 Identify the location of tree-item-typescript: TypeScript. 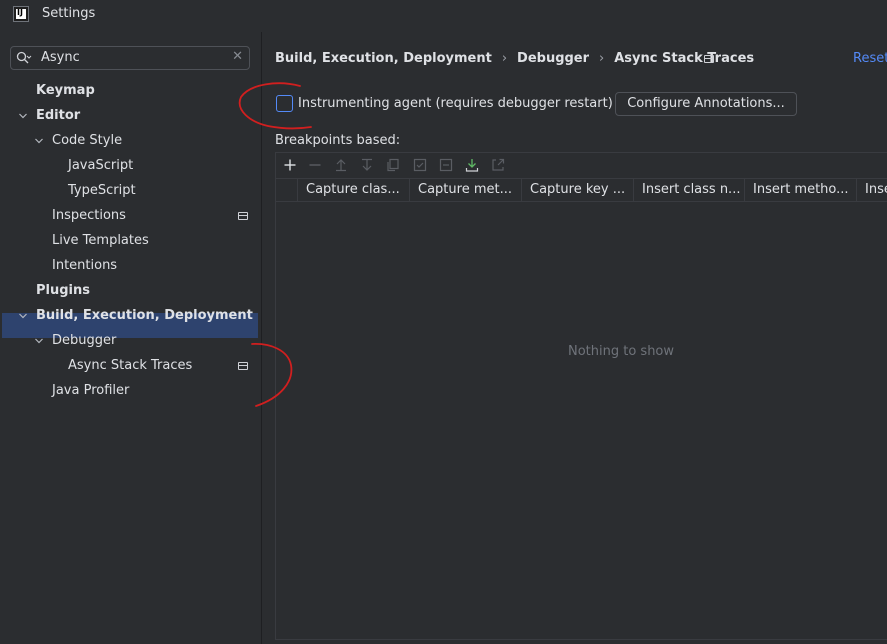
(102, 190).